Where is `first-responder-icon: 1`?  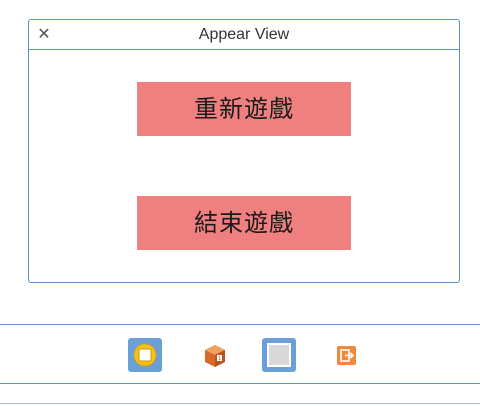
first-responder-icon: 1 is located at coordinates (215, 355).